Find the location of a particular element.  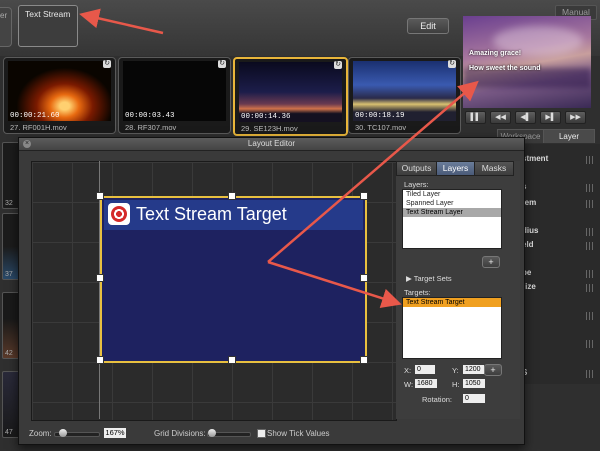

tab-layers: Layers is located at coordinates (455, 168).